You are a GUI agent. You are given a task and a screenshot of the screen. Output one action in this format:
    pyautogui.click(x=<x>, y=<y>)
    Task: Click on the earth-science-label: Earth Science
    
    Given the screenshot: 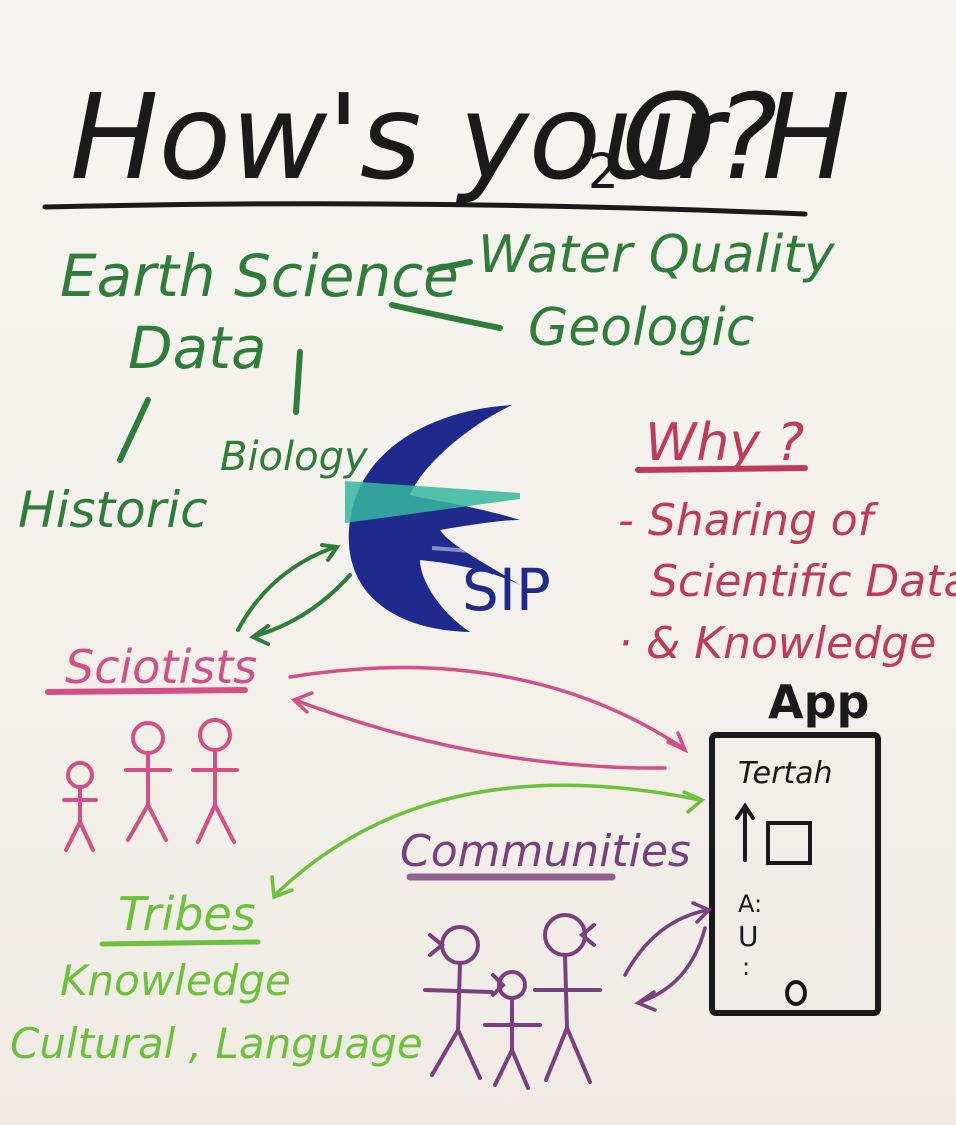 What is the action you would take?
    pyautogui.click(x=259, y=276)
    